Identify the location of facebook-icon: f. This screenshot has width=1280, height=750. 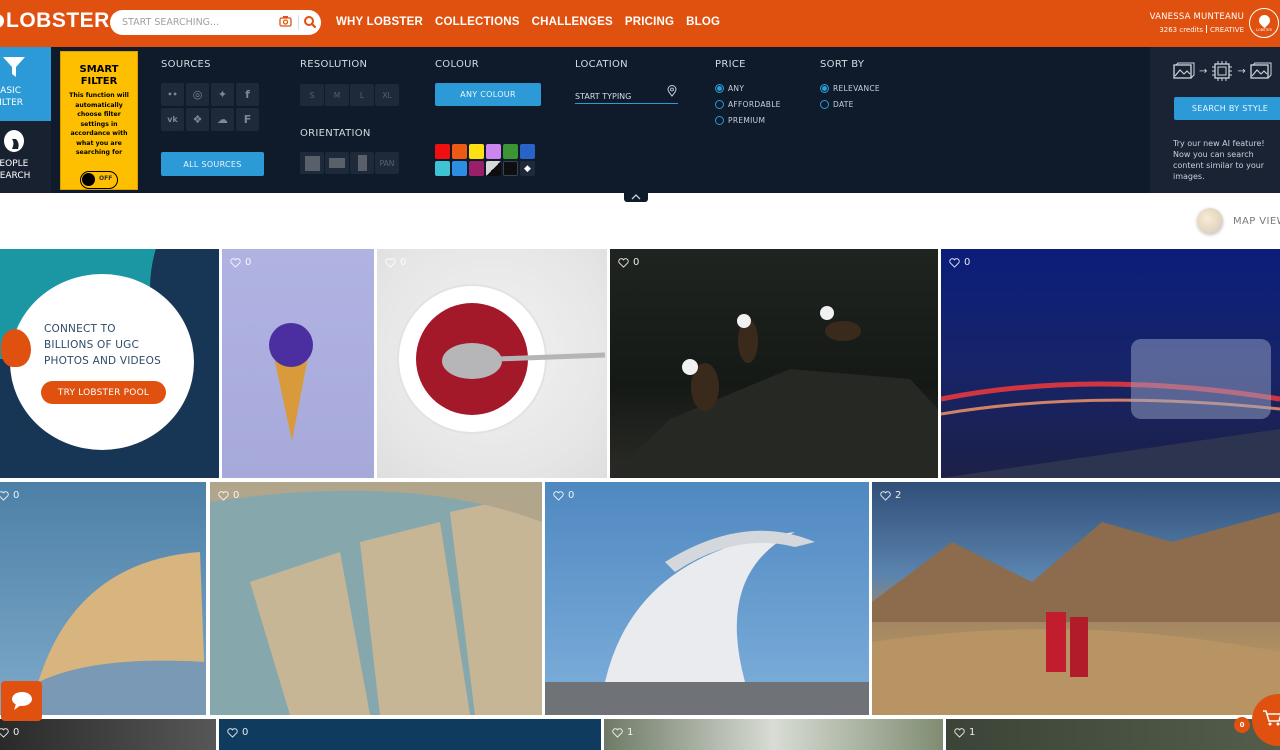
(247, 94).